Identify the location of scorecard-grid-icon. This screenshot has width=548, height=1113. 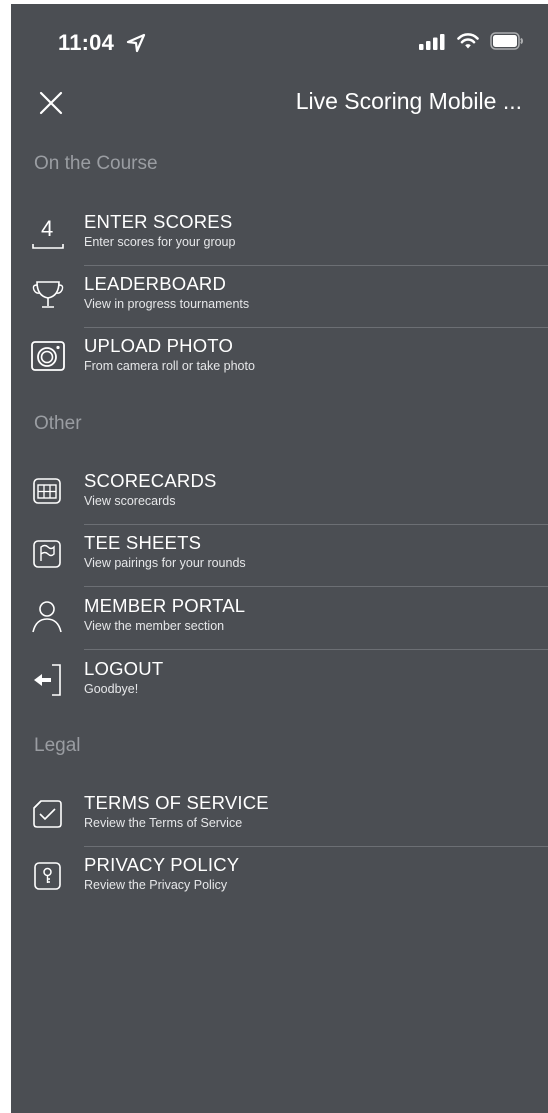
(47, 491).